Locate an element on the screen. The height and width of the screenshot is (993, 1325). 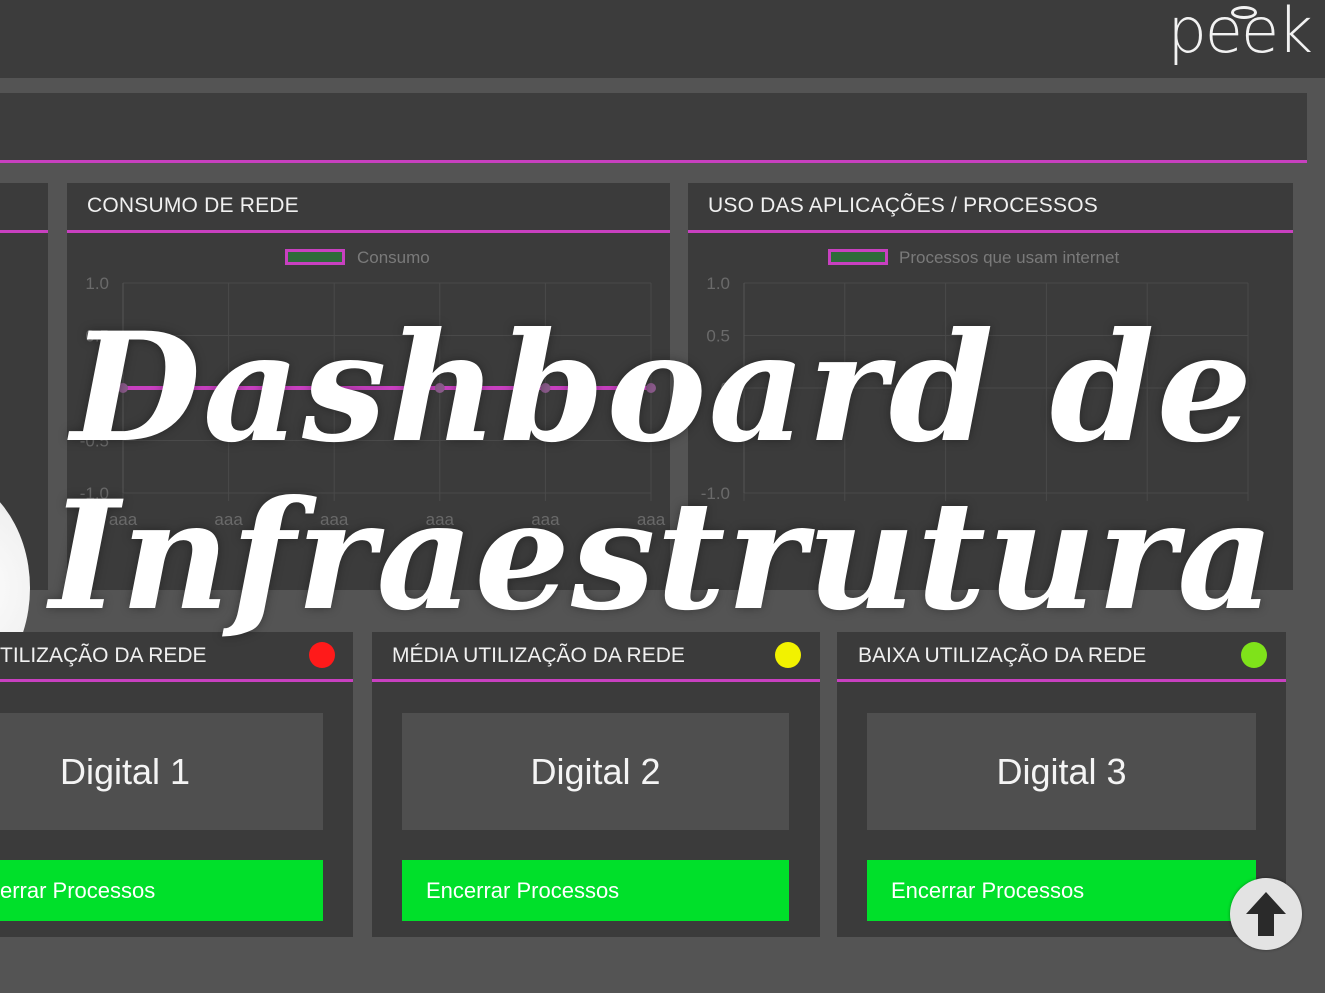
status-dot-green is located at coordinates (1254, 655).